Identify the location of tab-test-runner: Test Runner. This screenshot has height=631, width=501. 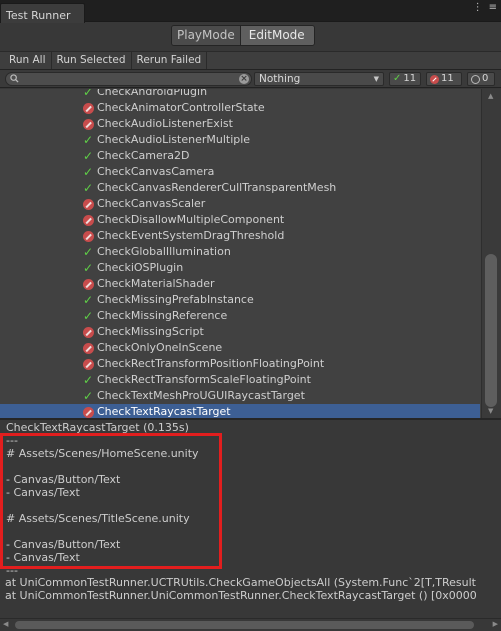
(42, 13).